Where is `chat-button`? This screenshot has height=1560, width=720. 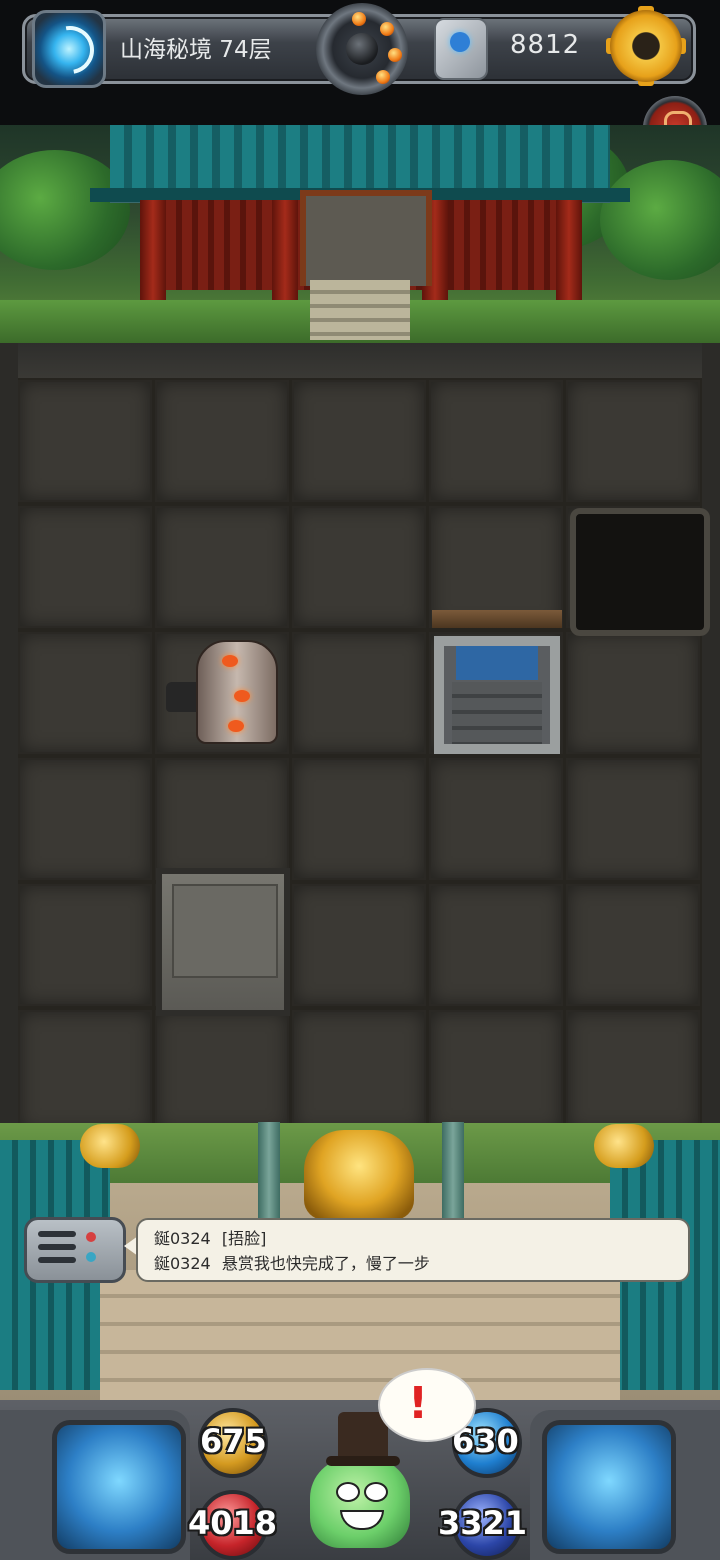 chat-button is located at coordinates (75, 1250).